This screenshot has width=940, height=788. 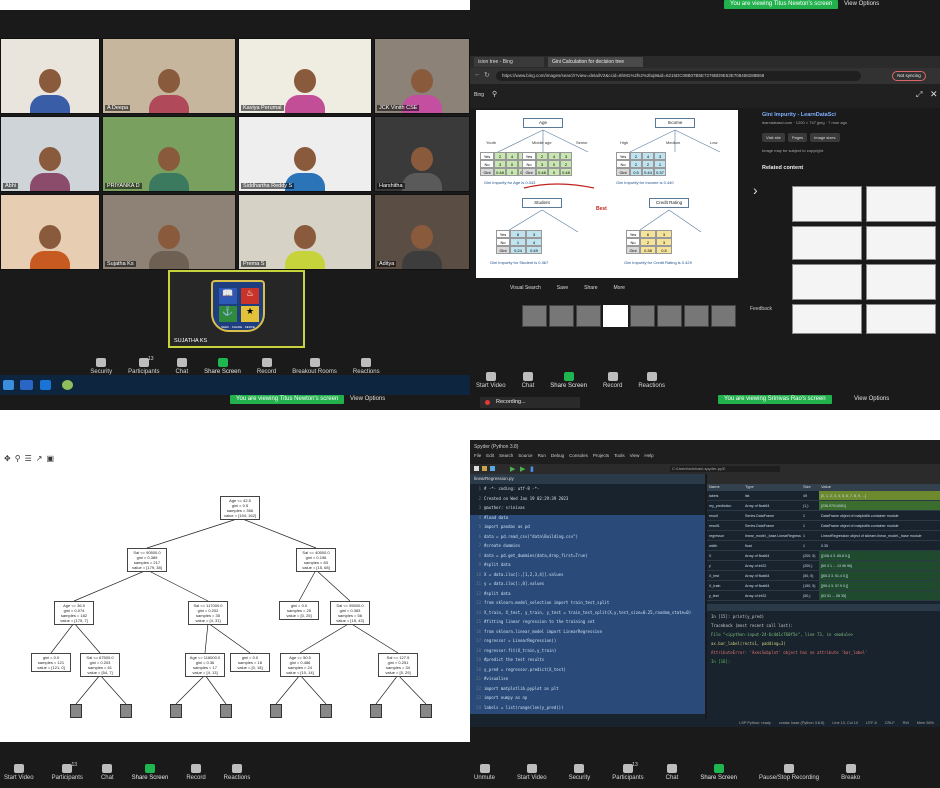 What do you see at coordinates (532, 469) in the screenshot?
I see `debug-icon: ▮` at bounding box center [532, 469].